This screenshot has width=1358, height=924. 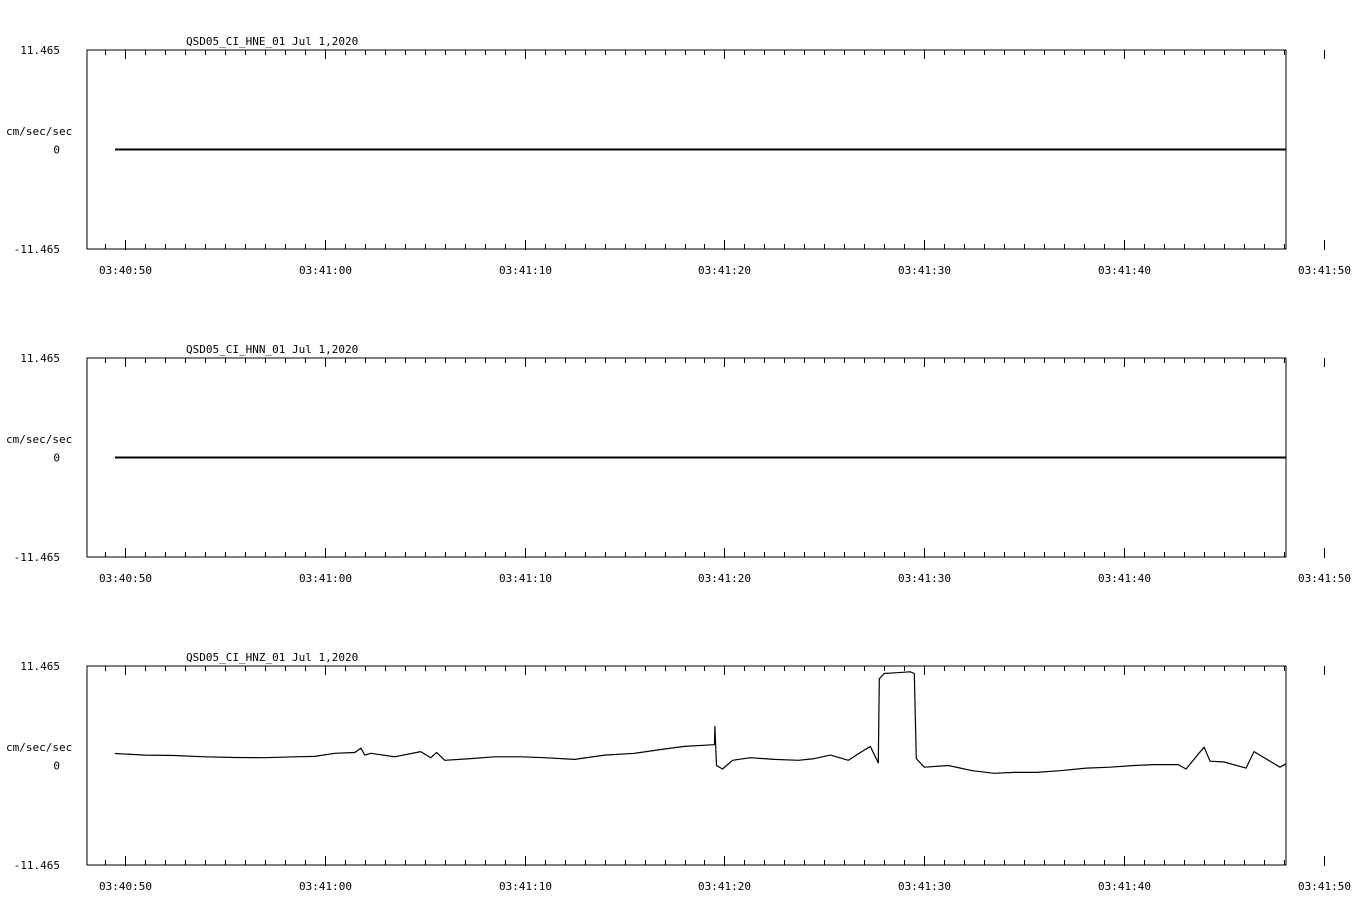 I want to click on panel-title: QSD05_CI_HNN_01 Jul 1,2020, so click(x=272, y=349).